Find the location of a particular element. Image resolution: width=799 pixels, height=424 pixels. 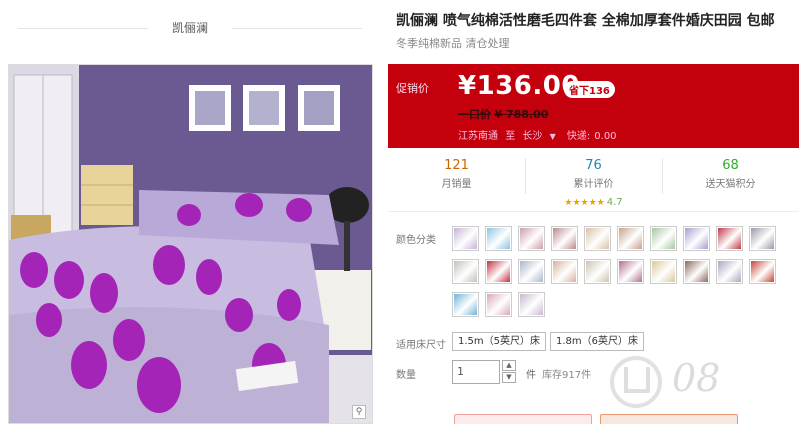

size-label: 适用床尺寸 is located at coordinates (421, 345).